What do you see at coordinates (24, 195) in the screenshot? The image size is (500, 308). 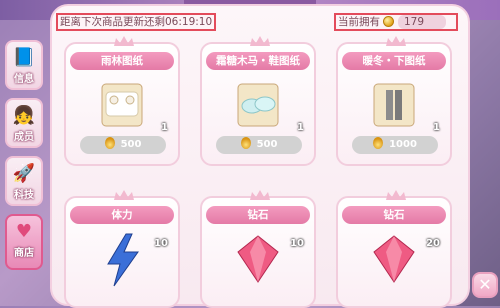 I see `sidebar-item-label: 科技` at bounding box center [24, 195].